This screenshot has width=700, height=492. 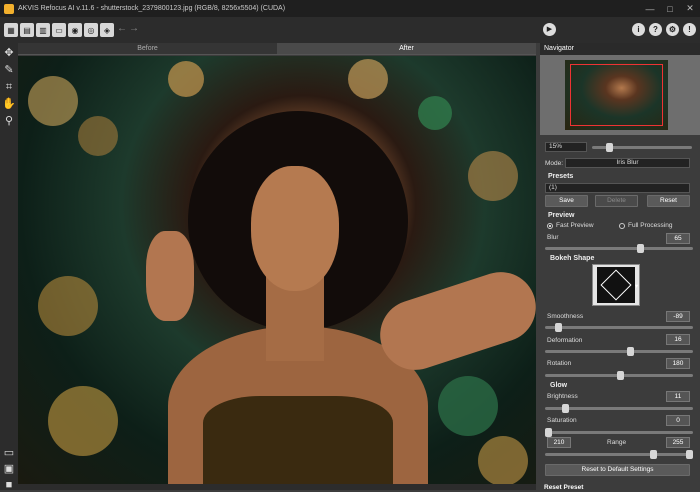 I want to click on subject-face, so click(x=295, y=228).